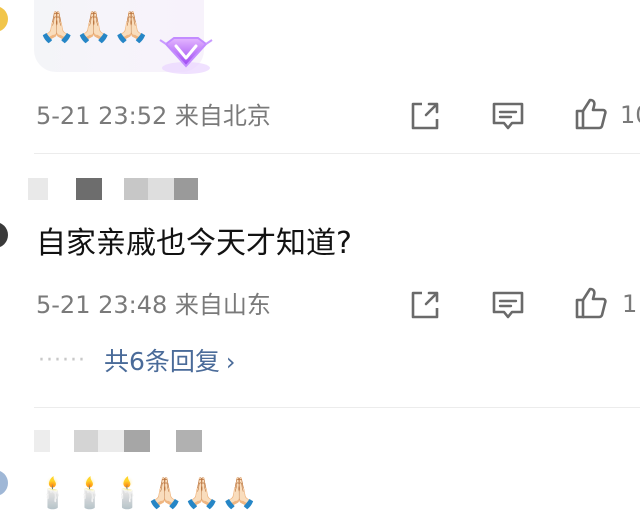  I want to click on view-replies-link: 共6条回复 ›, so click(170, 362).